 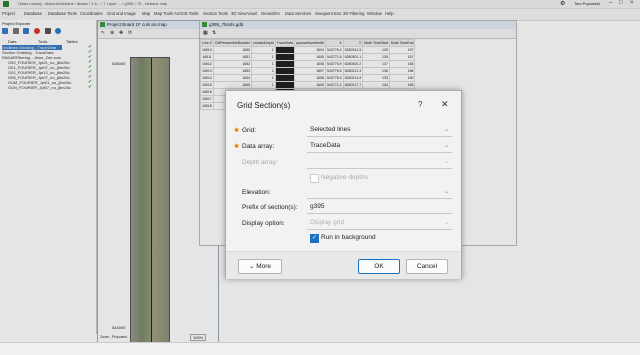 What do you see at coordinates (232, 50) in the screenshot?
I see `table-cell: 1650` at bounding box center [232, 50].